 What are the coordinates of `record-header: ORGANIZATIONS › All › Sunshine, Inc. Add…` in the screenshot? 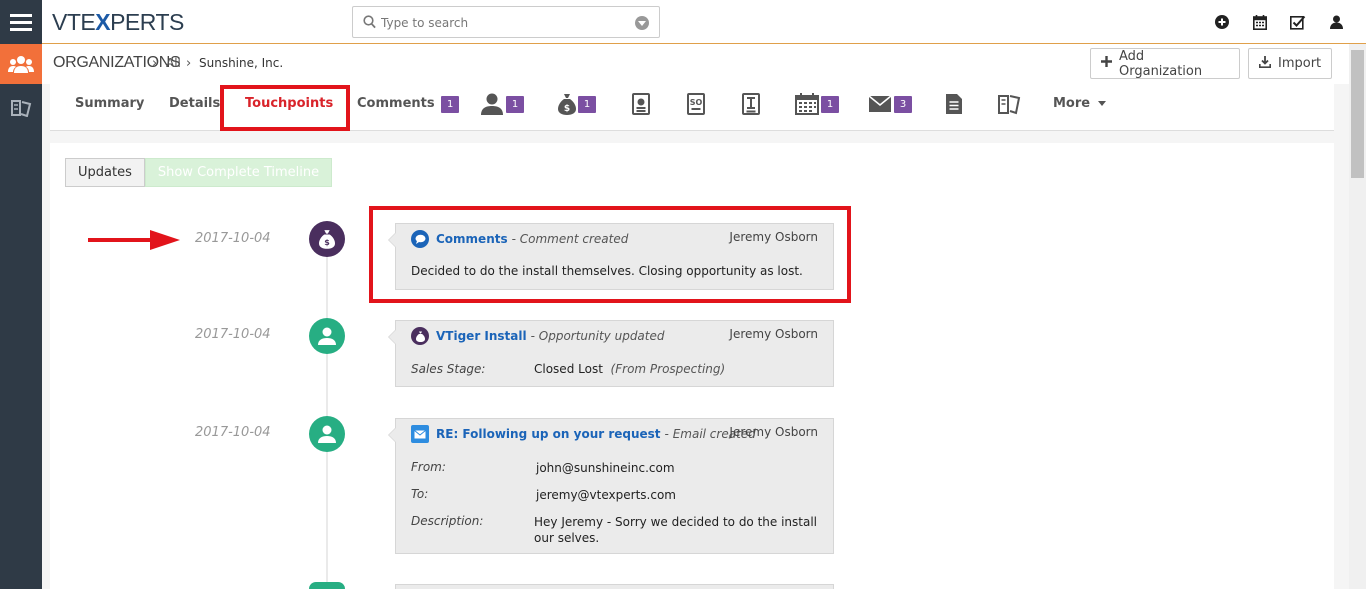 It's located at (704, 64).